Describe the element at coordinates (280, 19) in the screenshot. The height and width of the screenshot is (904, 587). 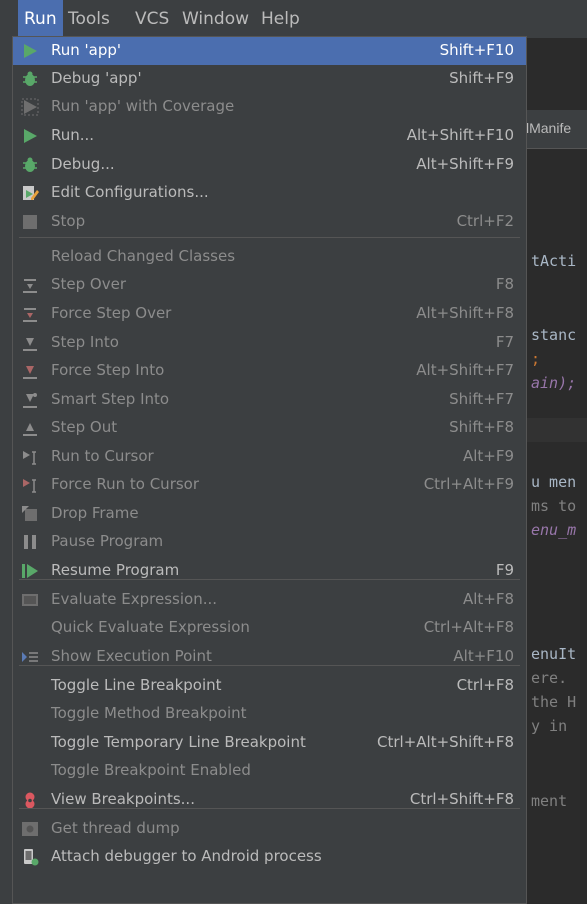
I see `menu-help: Help` at that location.